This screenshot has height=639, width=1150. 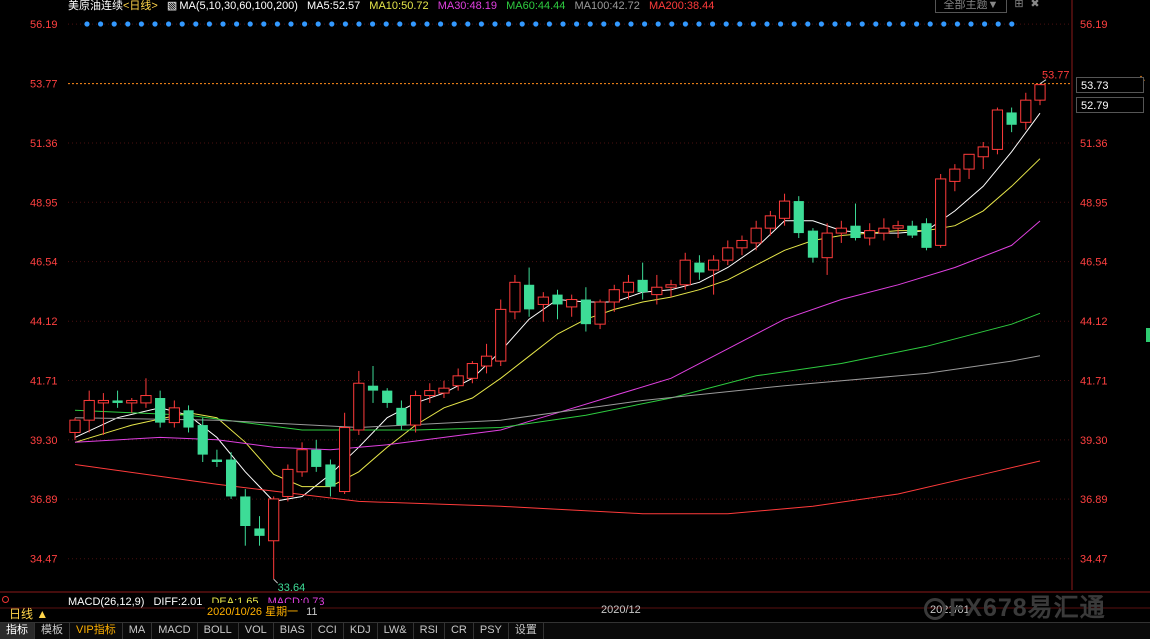 I want to click on y-tick-label-left: 51.36, so click(x=44, y=144).